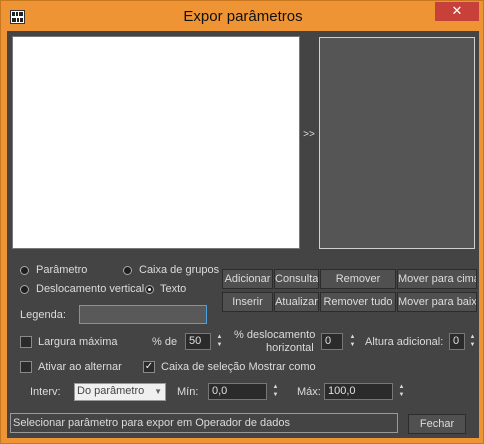 The image size is (484, 444). I want to click on min-spinner: ▲ ▼, so click(275, 392).